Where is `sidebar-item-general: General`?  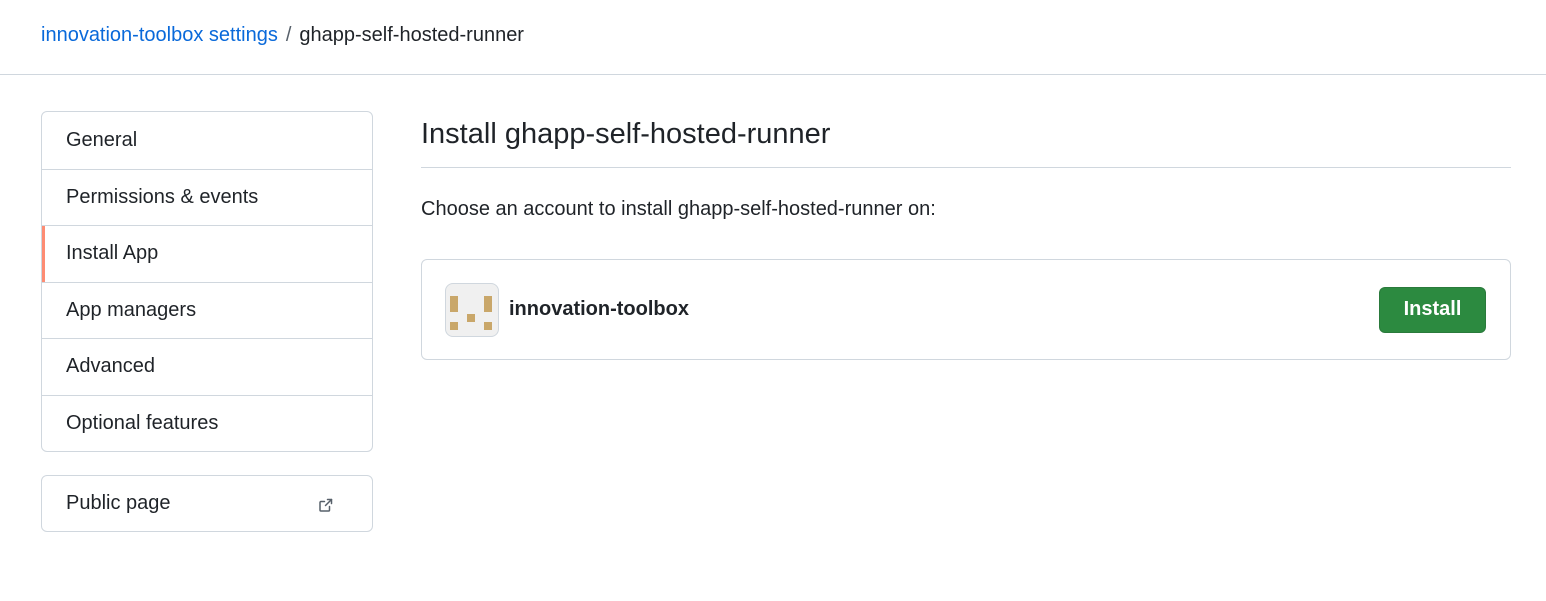
sidebar-item-general: General is located at coordinates (207, 140).